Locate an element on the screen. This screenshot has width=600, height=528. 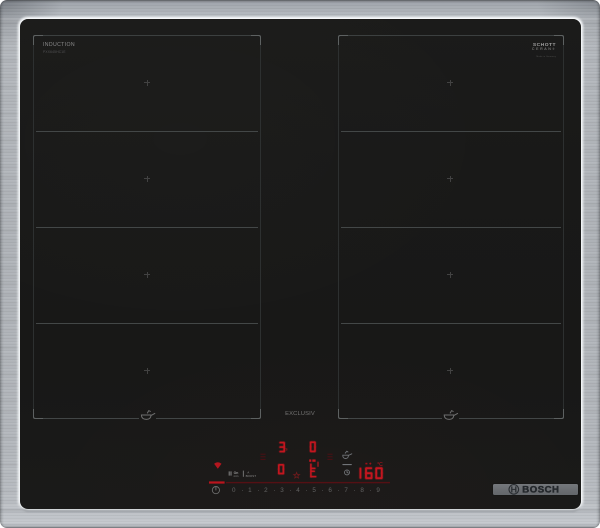
svg-text: BOOST is located at coordinates (251, 476).